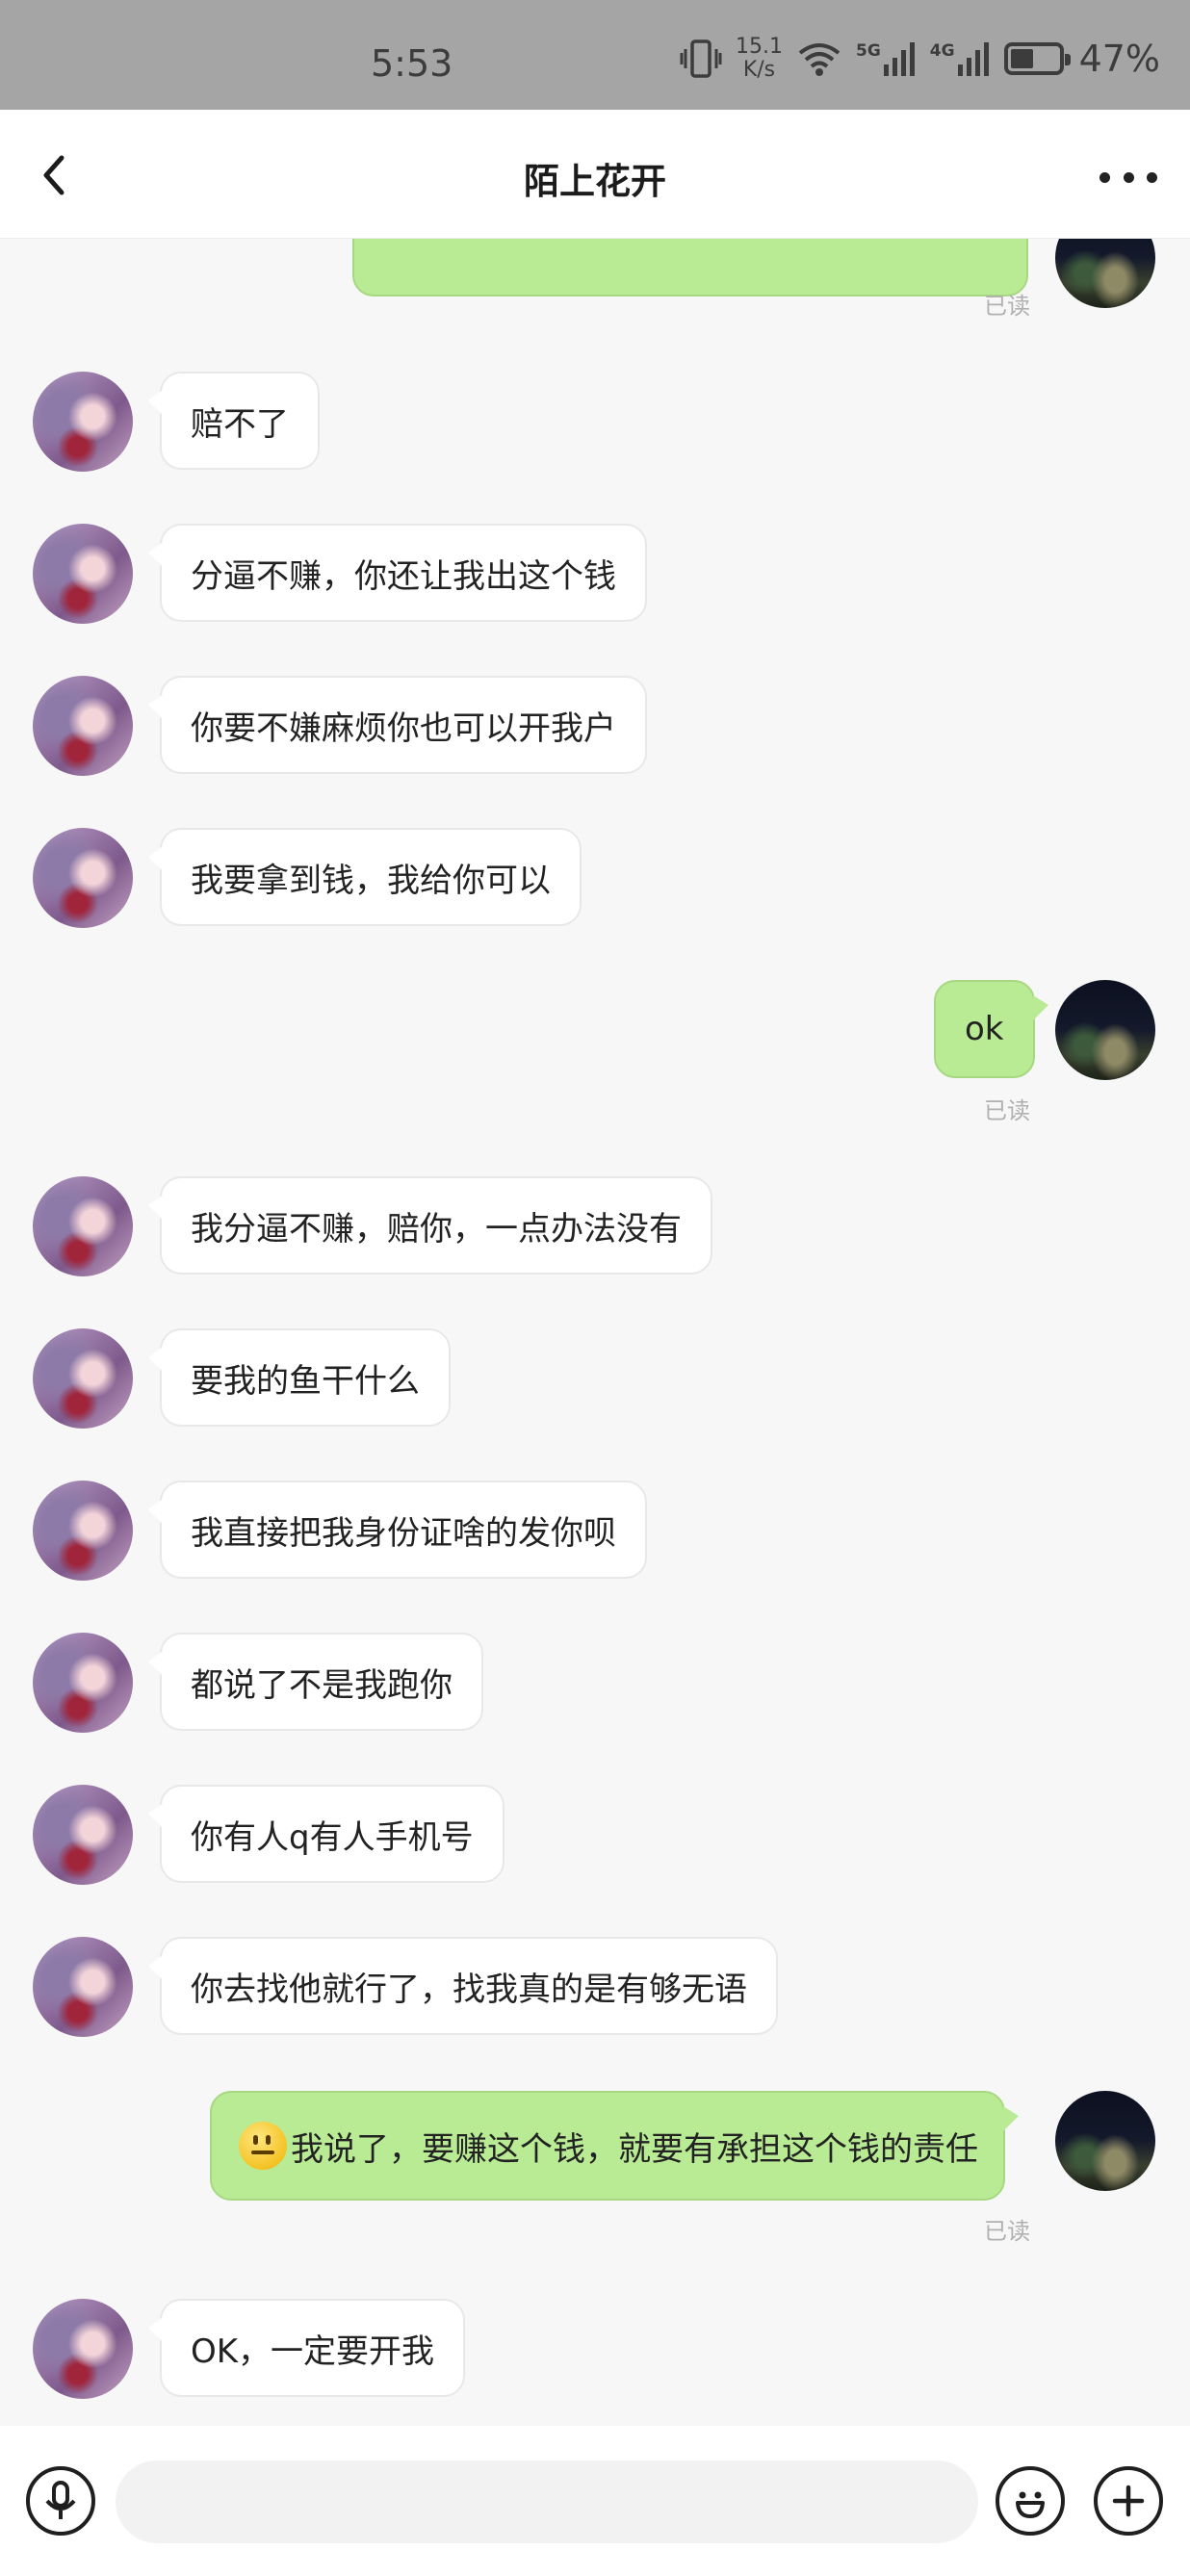  I want to click on message-bubble-incoming: 你要不嫌麻烦你也可以开我户, so click(398, 725).